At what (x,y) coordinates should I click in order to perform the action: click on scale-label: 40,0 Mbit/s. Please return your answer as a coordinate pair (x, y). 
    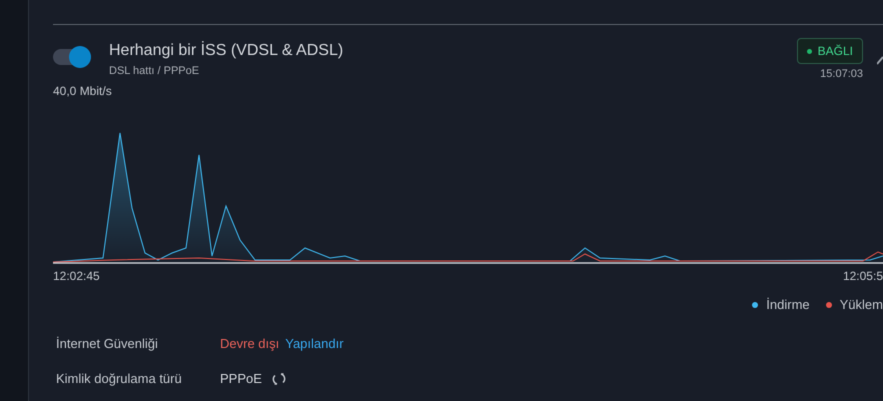
    Looking at the image, I should click on (83, 91).